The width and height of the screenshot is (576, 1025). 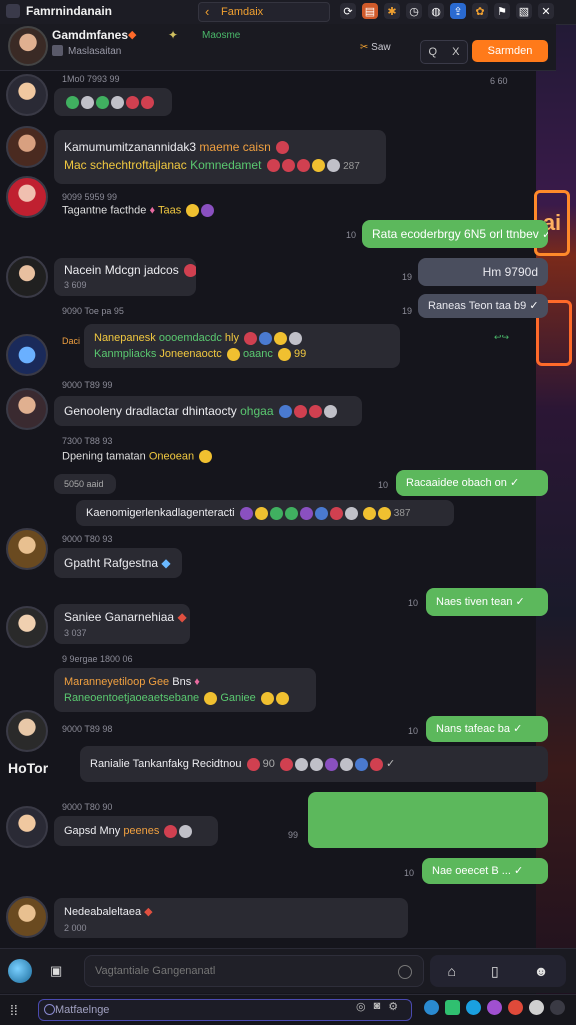 I want to click on emoji-icon: ☻, so click(x=541, y=971).